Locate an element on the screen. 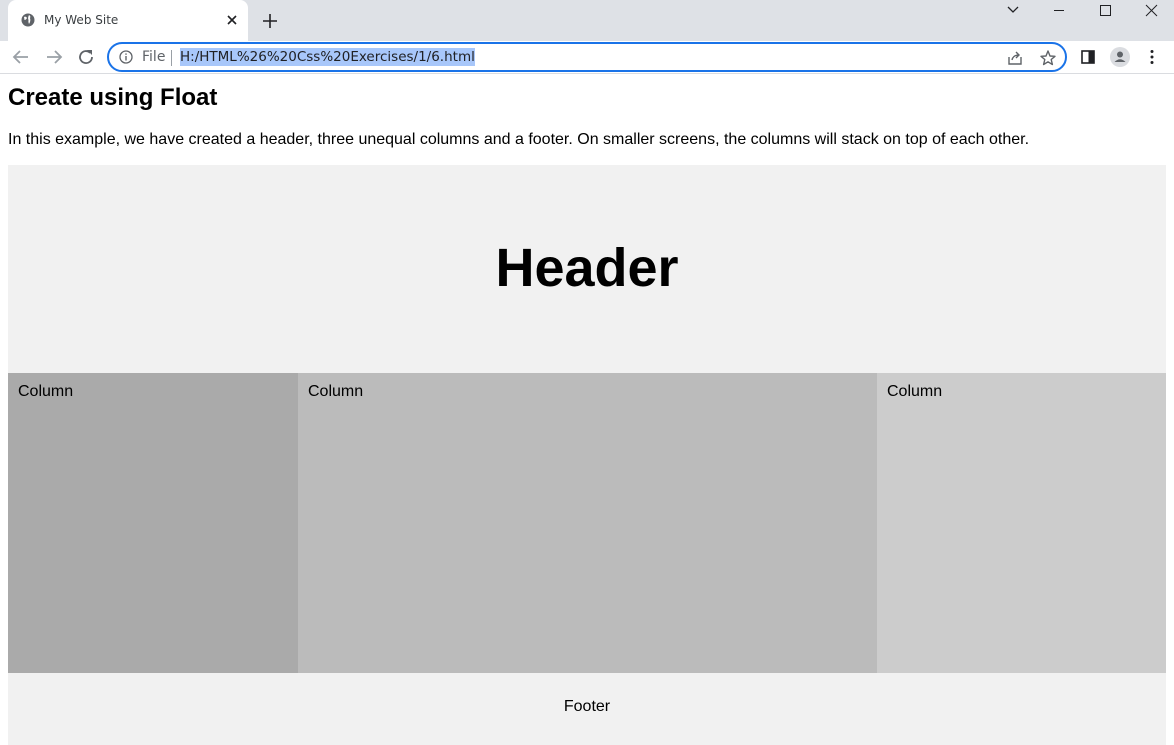 The height and width of the screenshot is (745, 1174). globe-icon is located at coordinates (28, 20).